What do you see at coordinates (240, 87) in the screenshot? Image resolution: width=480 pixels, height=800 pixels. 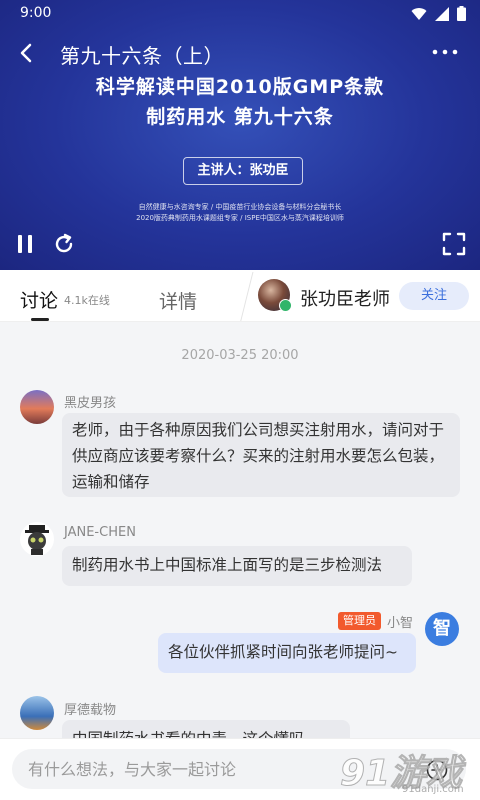 I see `slide-heading: 科学解读中国2010版GMP条款` at bounding box center [240, 87].